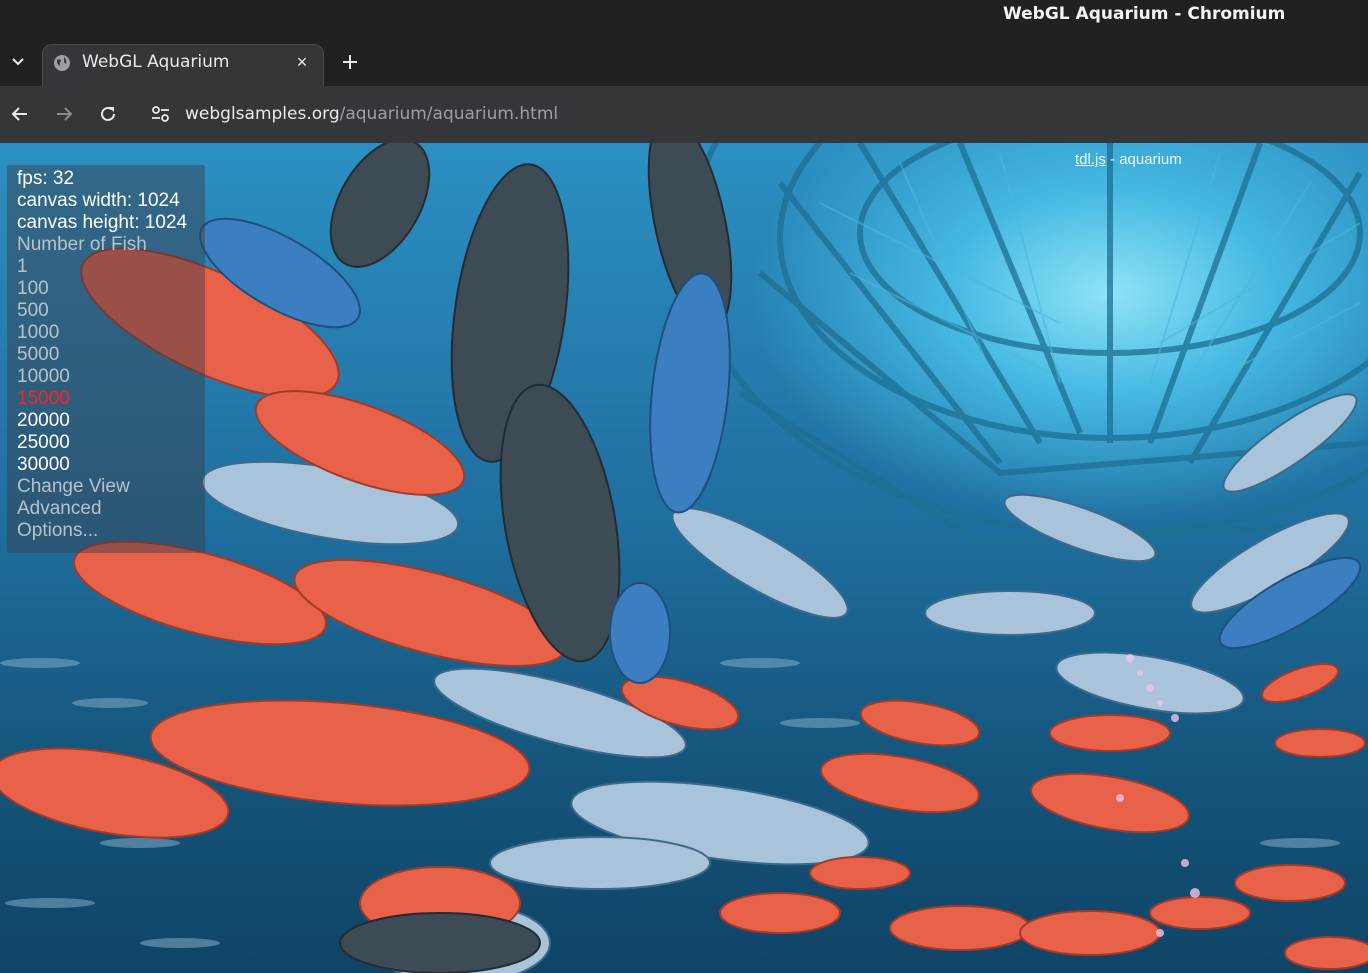 The height and width of the screenshot is (973, 1368). I want to click on number-of-fish-label: Number of Fish, so click(82, 244).